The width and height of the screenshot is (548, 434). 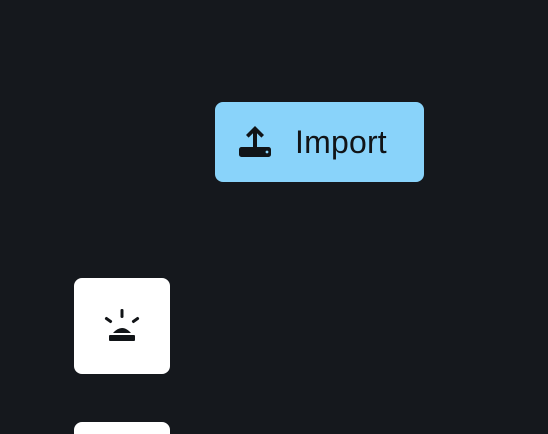 I want to click on import-button: Import, so click(x=319, y=142).